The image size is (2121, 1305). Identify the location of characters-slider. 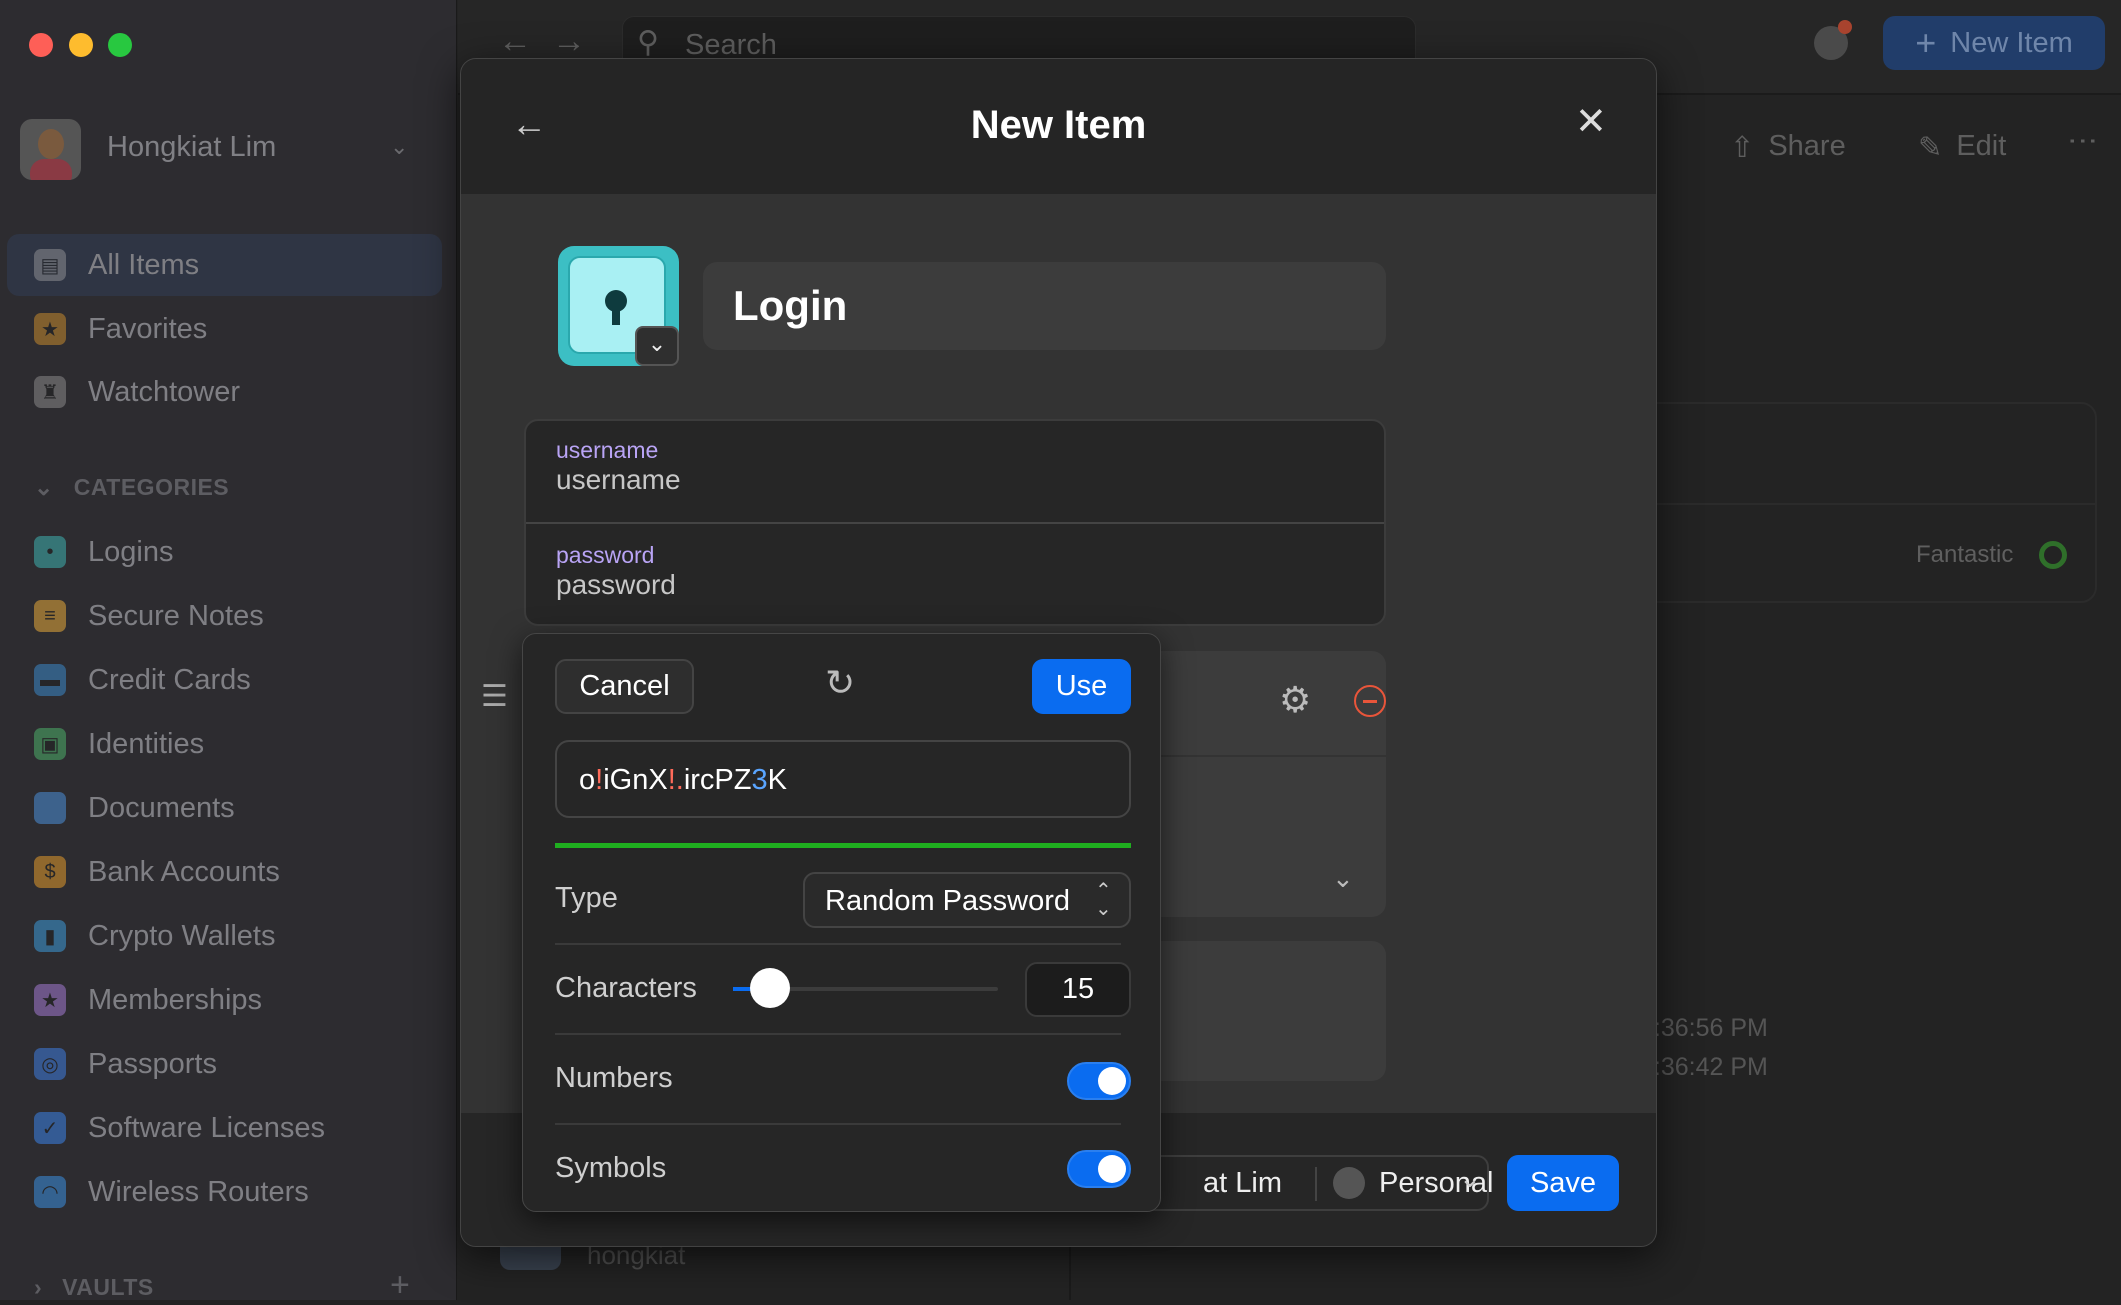
(865, 988).